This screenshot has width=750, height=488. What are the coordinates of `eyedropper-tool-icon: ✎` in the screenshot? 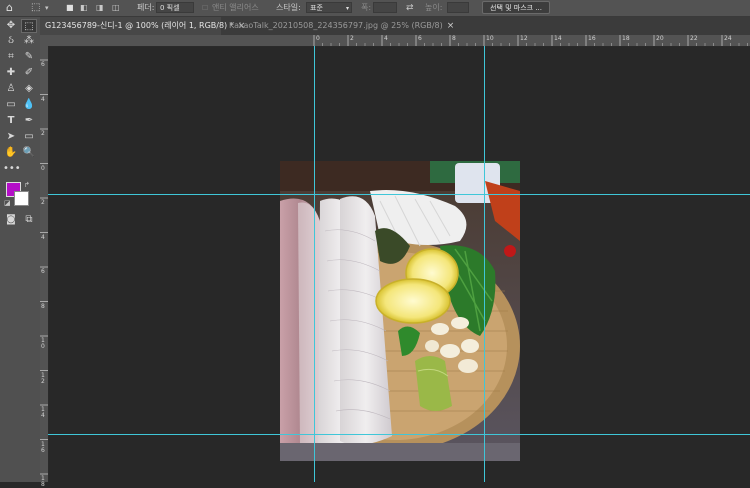 It's located at (29, 57).